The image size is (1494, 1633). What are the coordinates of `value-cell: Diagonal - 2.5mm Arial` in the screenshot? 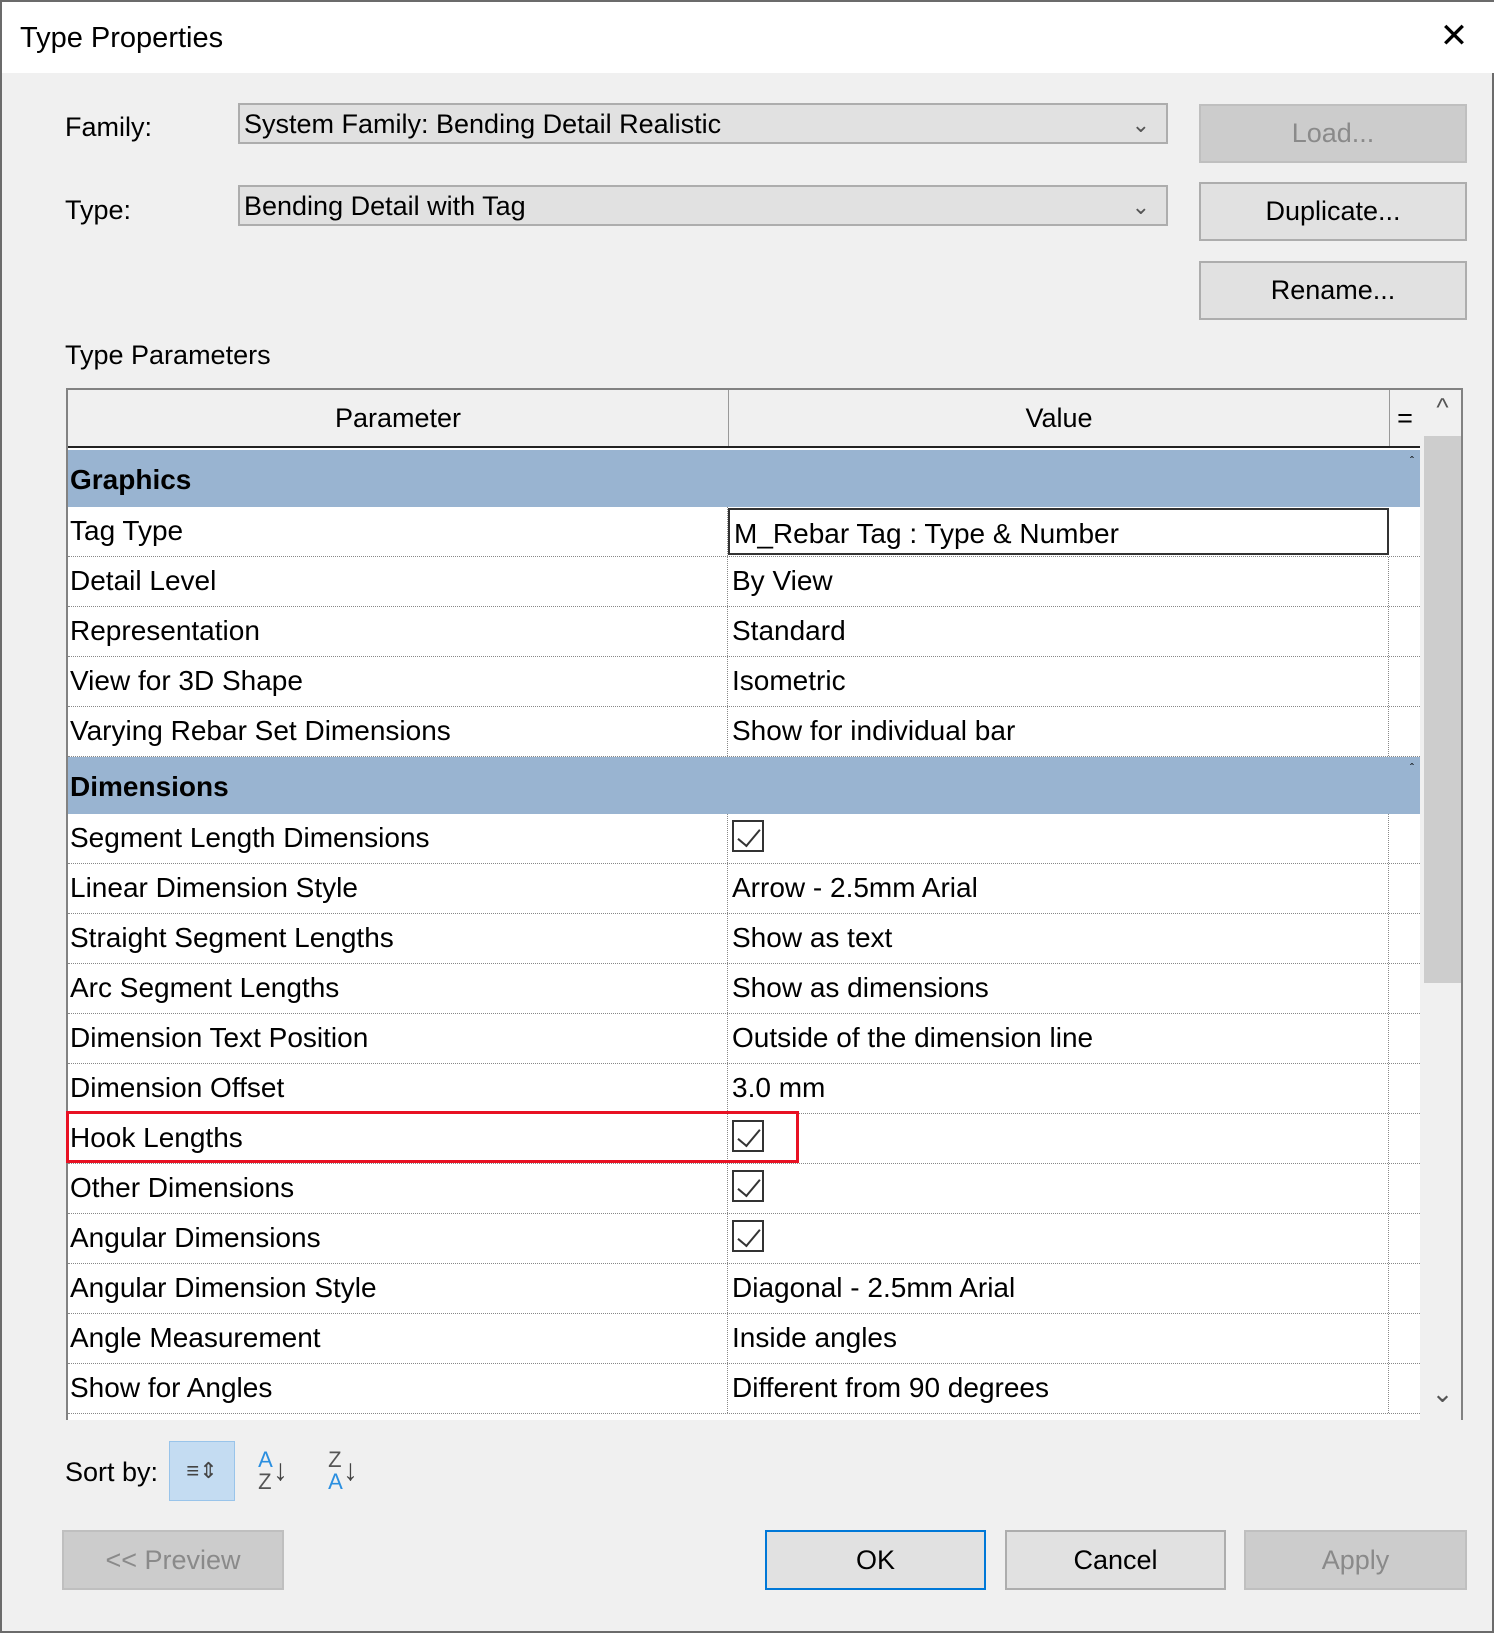 It's located at (1058, 1288).